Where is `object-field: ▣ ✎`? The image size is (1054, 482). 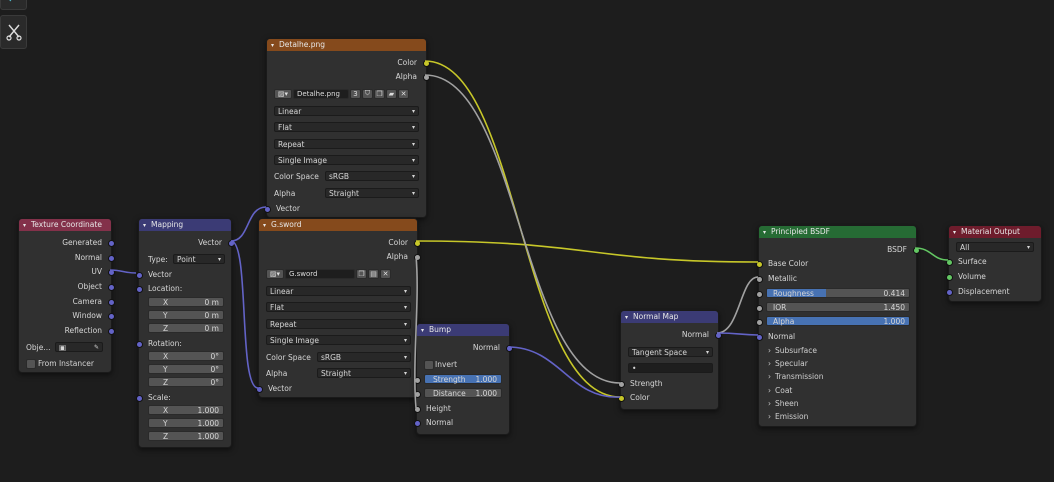
object-field: ▣ ✎ is located at coordinates (79, 347).